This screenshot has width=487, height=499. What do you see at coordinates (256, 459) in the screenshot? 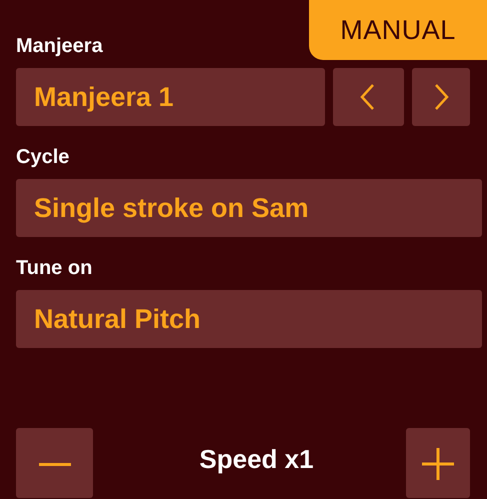
I see `speed-label: Speed x1` at bounding box center [256, 459].